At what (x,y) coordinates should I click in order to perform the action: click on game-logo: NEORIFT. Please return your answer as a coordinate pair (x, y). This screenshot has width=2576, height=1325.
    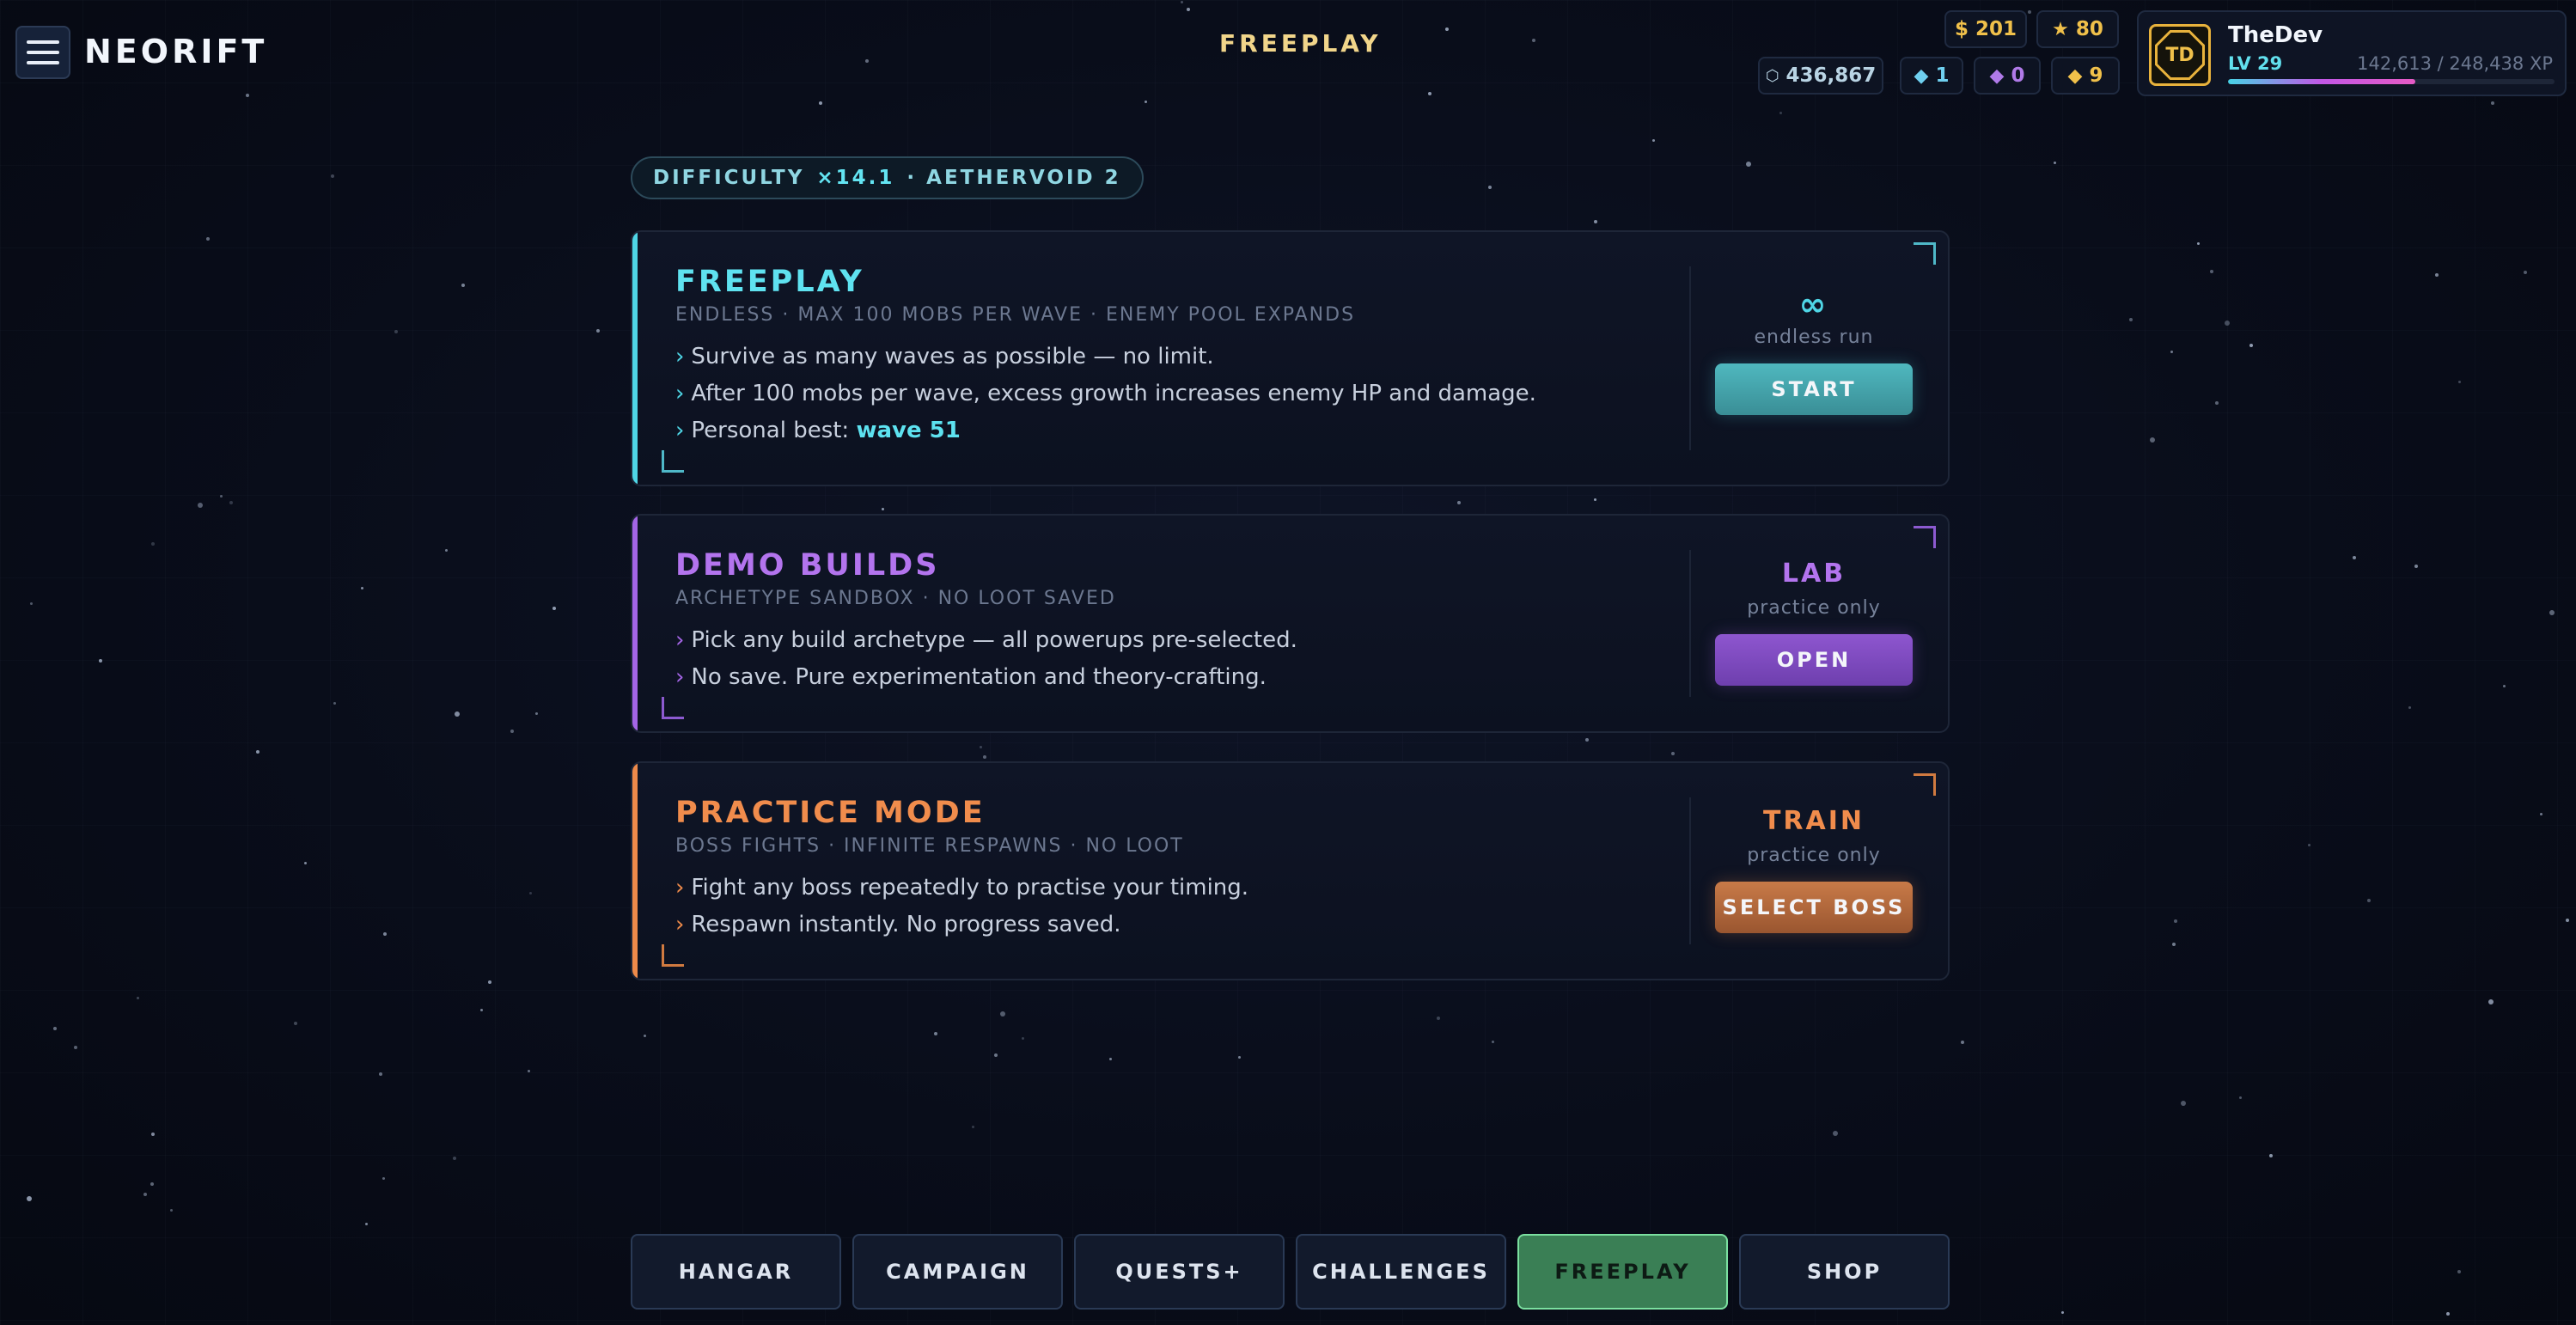
    Looking at the image, I should click on (176, 51).